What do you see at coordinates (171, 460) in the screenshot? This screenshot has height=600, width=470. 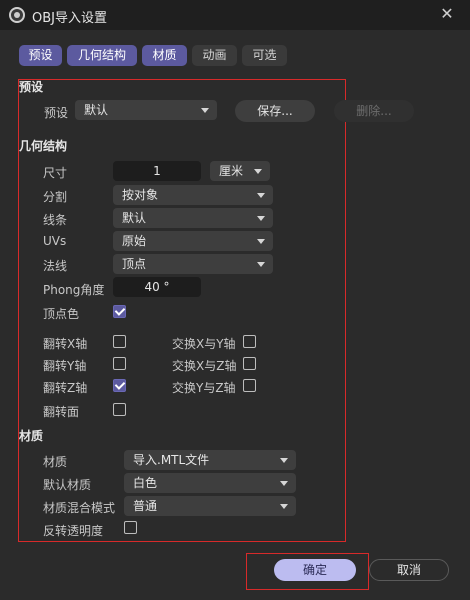 I see `material-value: 导入.MTL文件` at bounding box center [171, 460].